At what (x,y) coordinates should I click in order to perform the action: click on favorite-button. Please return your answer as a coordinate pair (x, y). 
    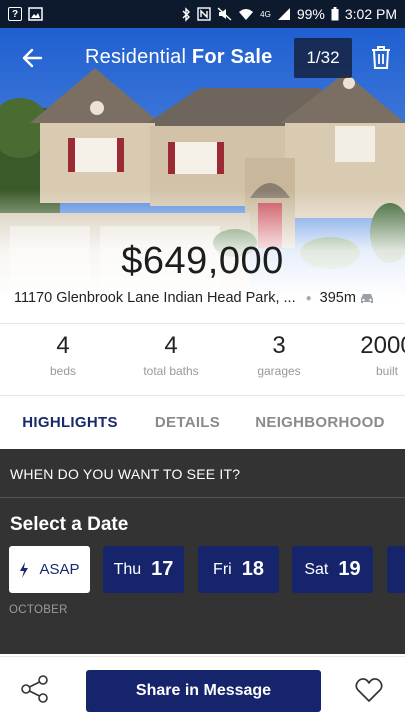
    Looking at the image, I should click on (370, 691).